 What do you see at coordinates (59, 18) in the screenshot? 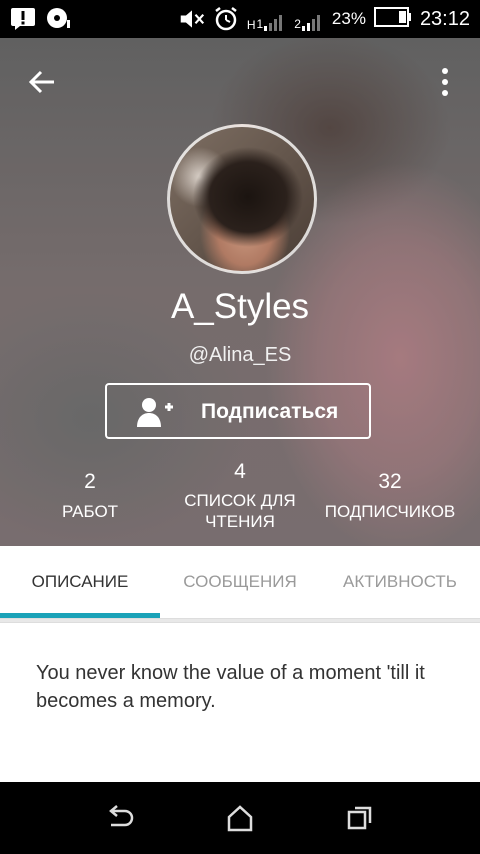
I see `media-icon` at bounding box center [59, 18].